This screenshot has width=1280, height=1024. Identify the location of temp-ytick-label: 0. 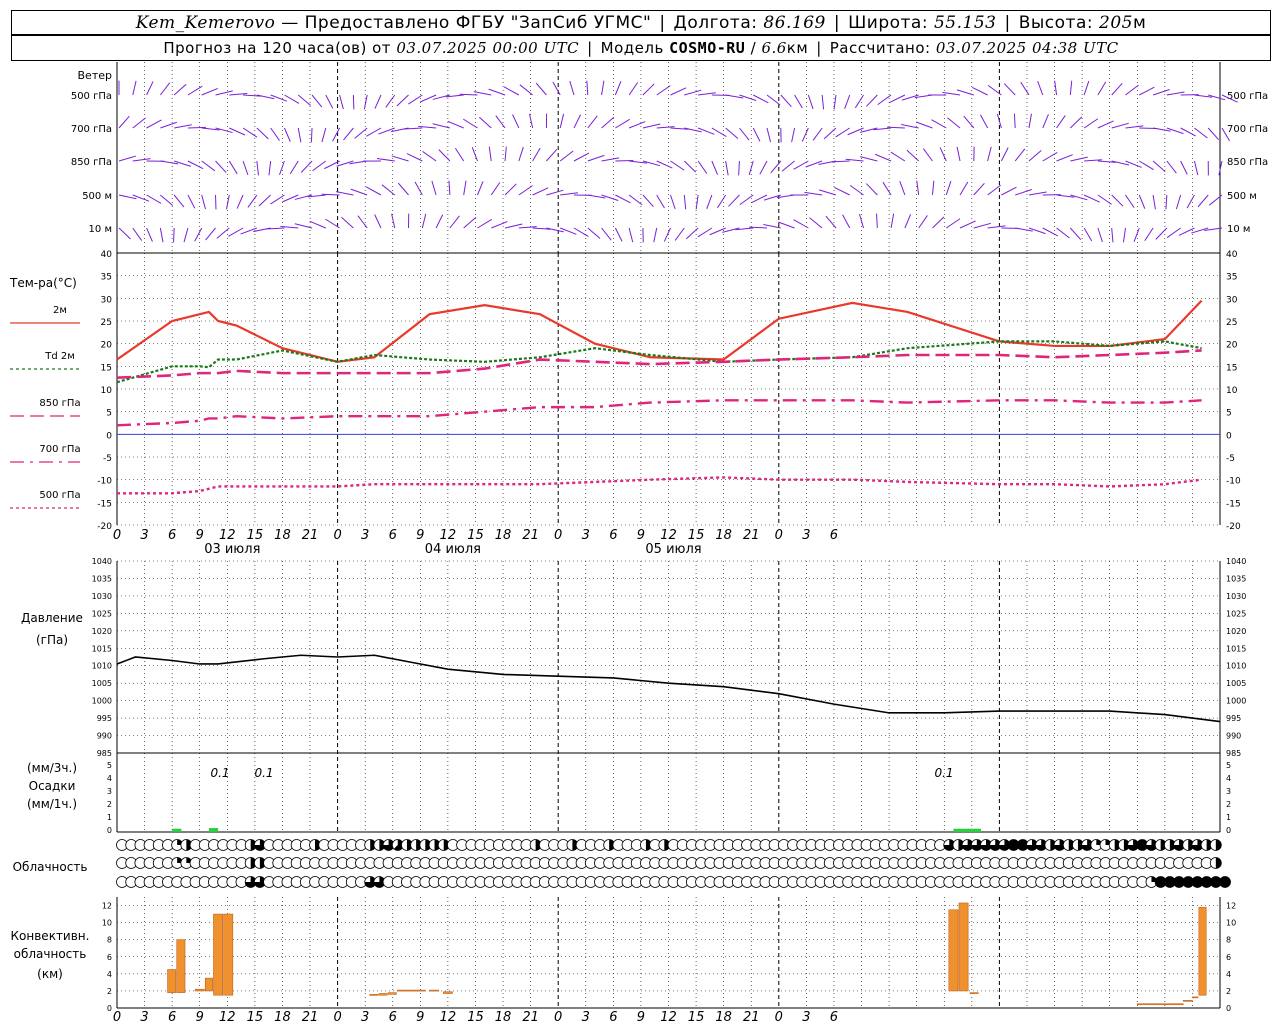
(109, 436).